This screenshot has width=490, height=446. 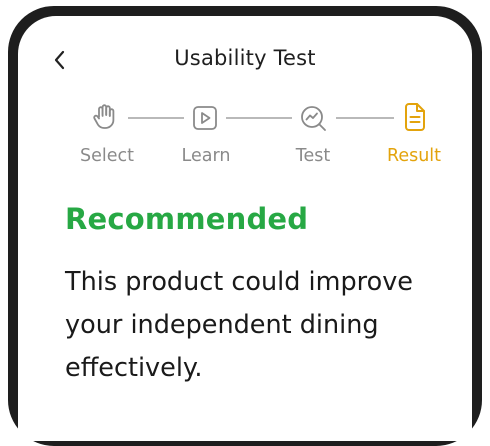 I want to click on step-label-select: Select, so click(x=107, y=156).